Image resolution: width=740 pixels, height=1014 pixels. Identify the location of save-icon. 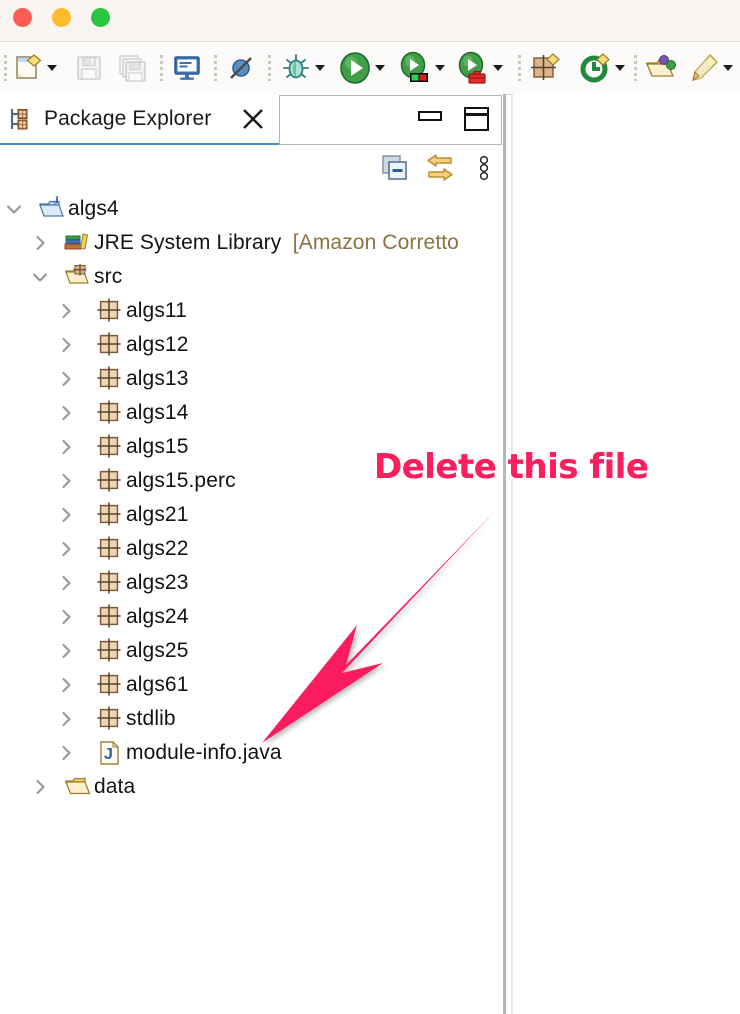
(89, 68).